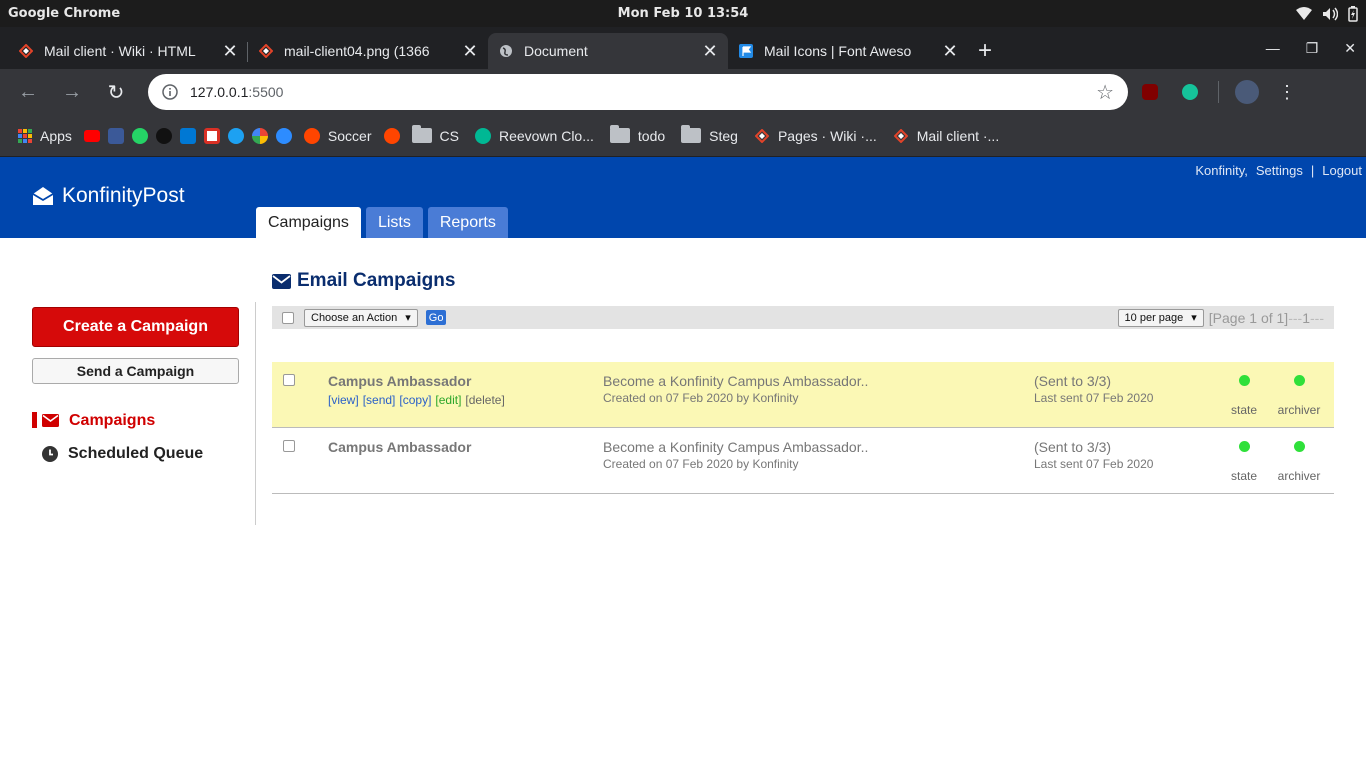  What do you see at coordinates (1330, 13) in the screenshot?
I see `volume-icon` at bounding box center [1330, 13].